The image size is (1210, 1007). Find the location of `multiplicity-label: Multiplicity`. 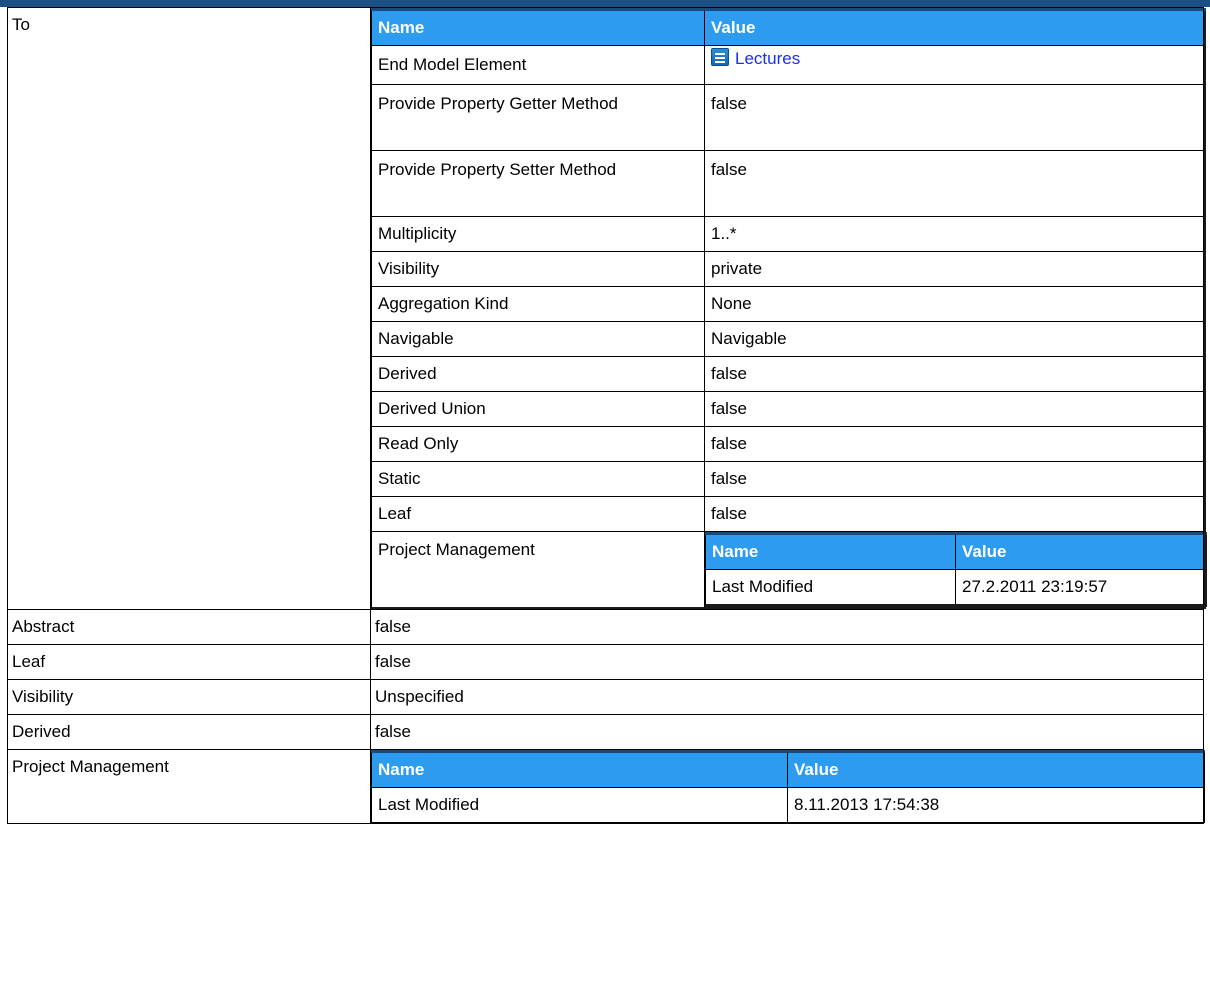

multiplicity-label: Multiplicity is located at coordinates (538, 234).